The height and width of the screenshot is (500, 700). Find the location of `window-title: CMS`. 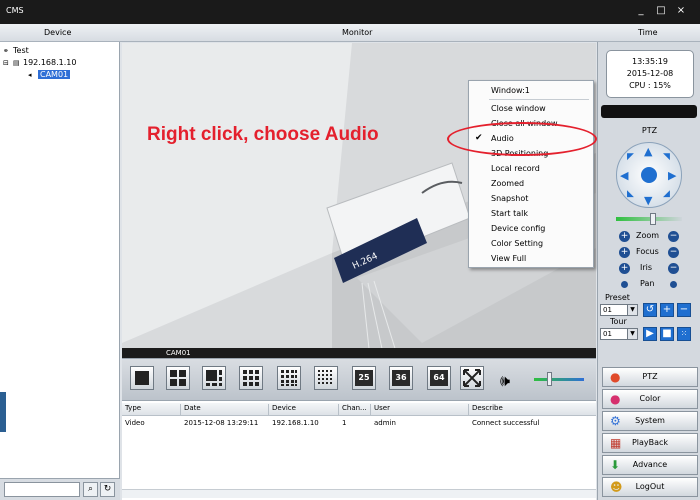

window-title: CMS is located at coordinates (15, 10).